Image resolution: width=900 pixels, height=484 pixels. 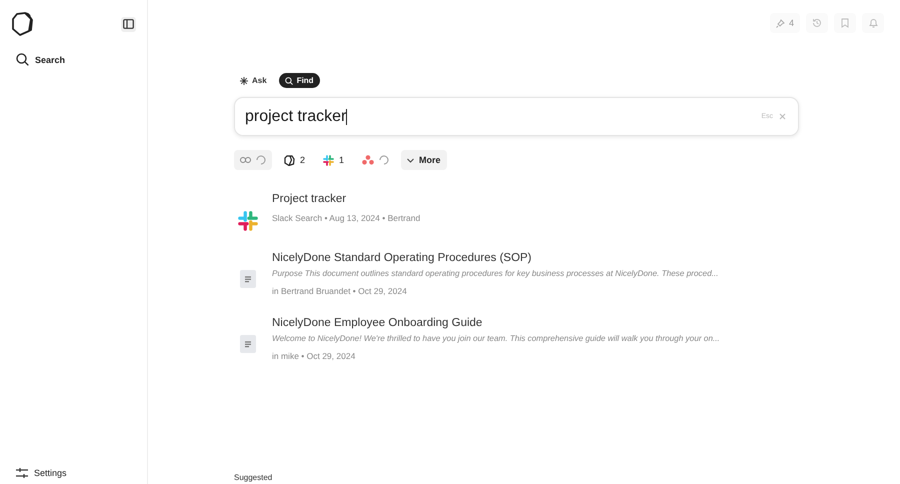 What do you see at coordinates (254, 477) in the screenshot?
I see `section-heading: Suggested` at bounding box center [254, 477].